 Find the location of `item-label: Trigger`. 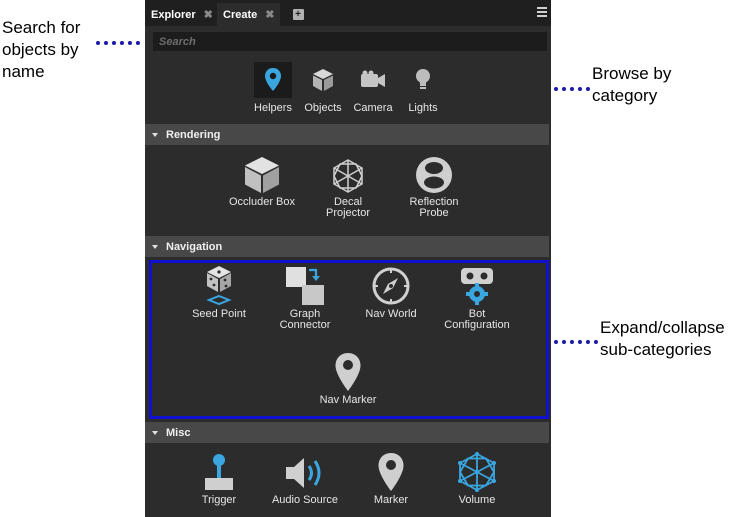

item-label: Trigger is located at coordinates (219, 500).